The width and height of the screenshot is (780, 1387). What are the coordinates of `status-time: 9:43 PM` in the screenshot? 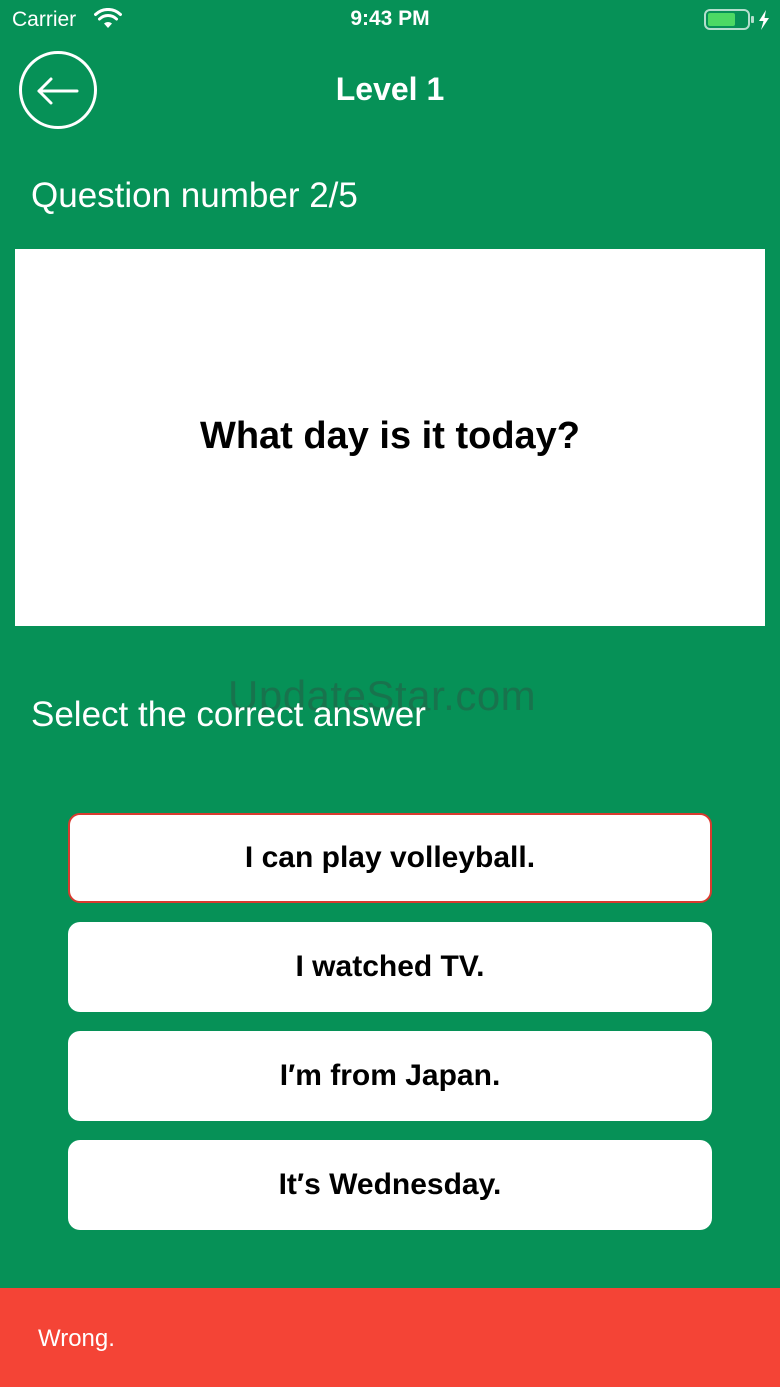 It's located at (390, 18).